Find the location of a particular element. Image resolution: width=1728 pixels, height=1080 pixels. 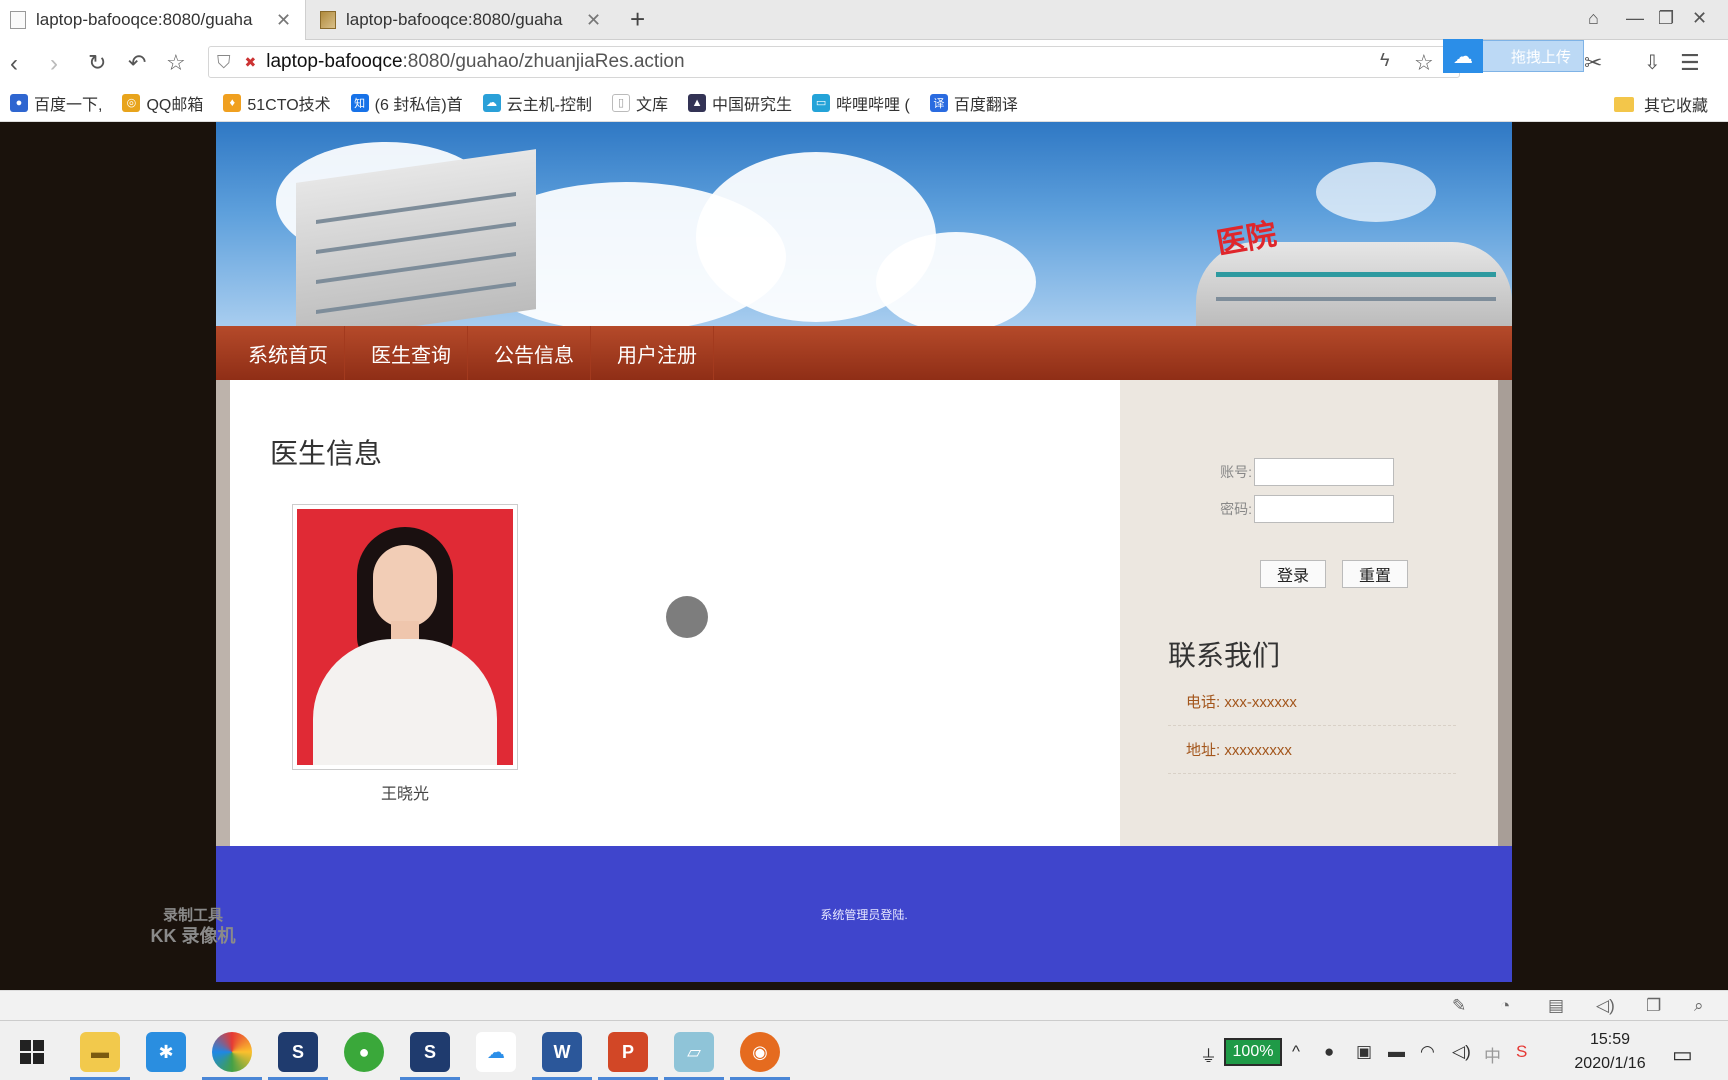

flame-icon: ♦ is located at coordinates (232, 102).